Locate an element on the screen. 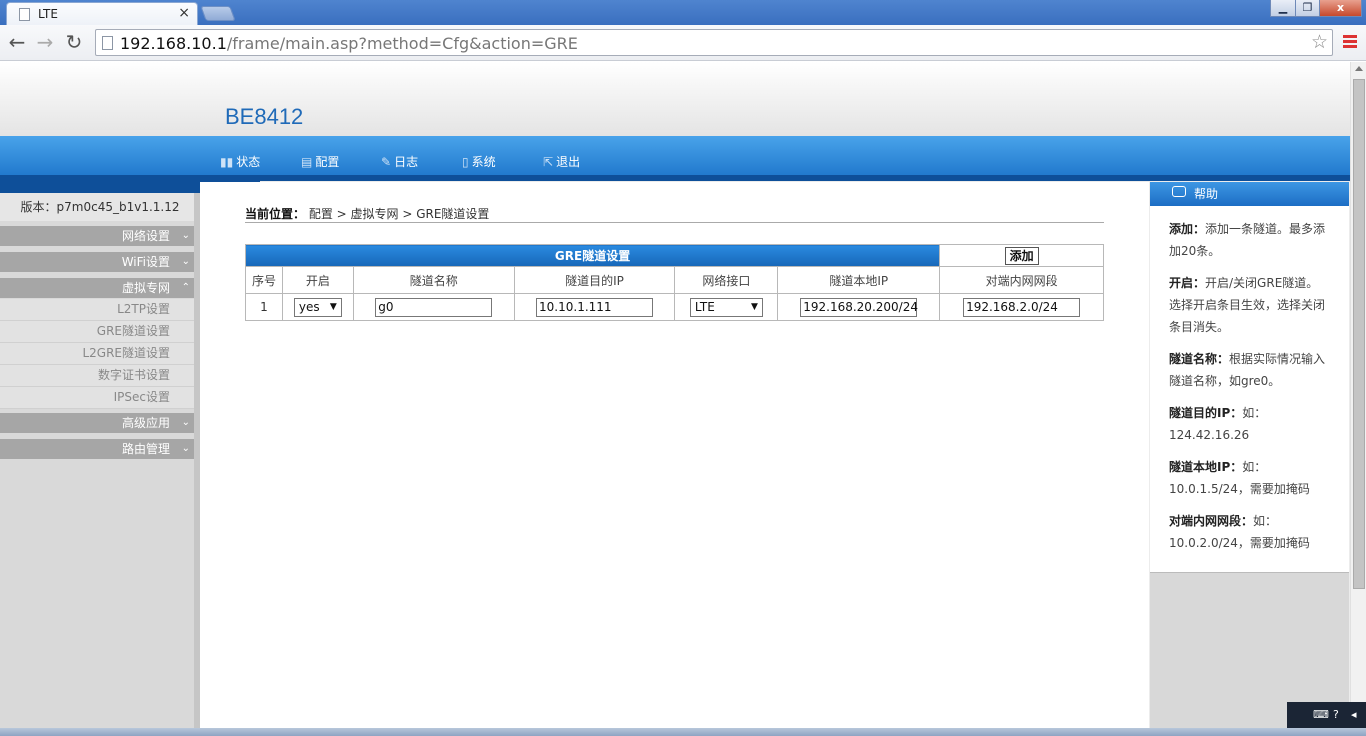  tab-close-icon: × is located at coordinates (184, 13).